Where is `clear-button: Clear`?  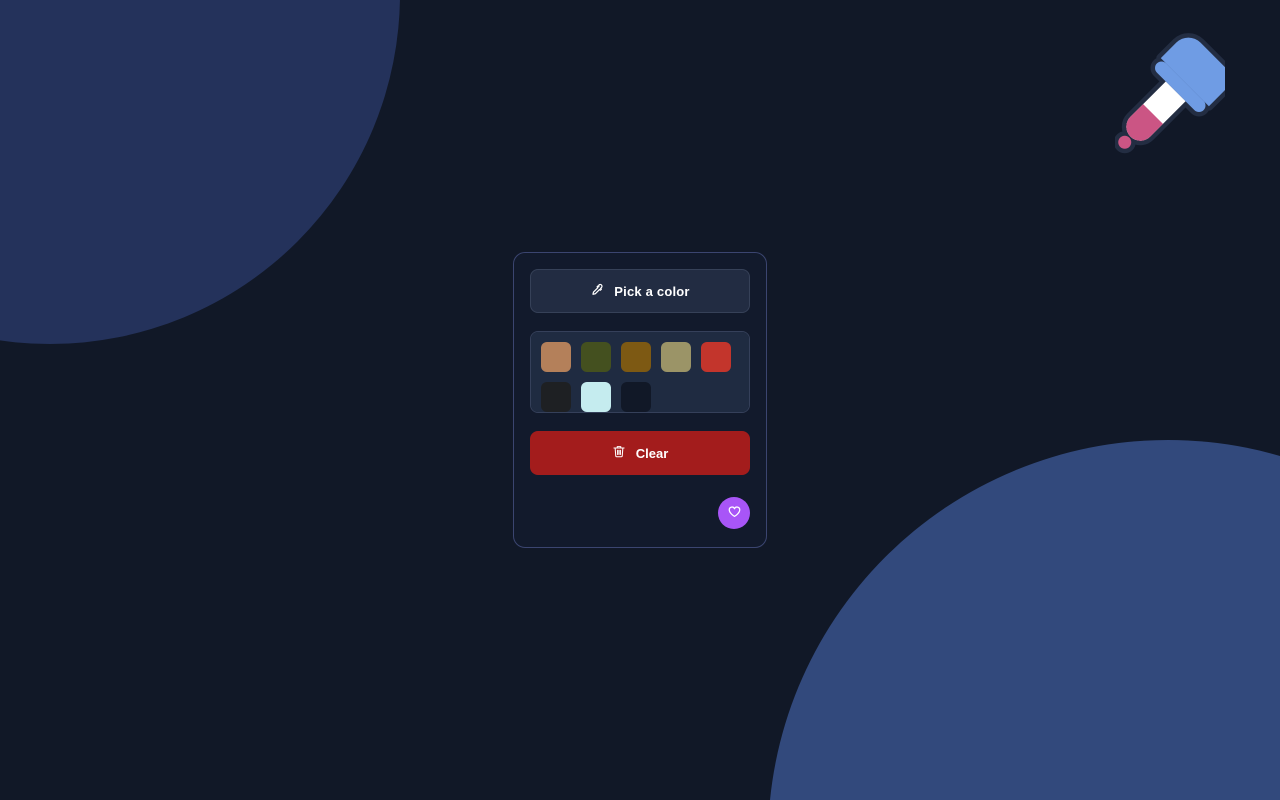
clear-button: Clear is located at coordinates (640, 453).